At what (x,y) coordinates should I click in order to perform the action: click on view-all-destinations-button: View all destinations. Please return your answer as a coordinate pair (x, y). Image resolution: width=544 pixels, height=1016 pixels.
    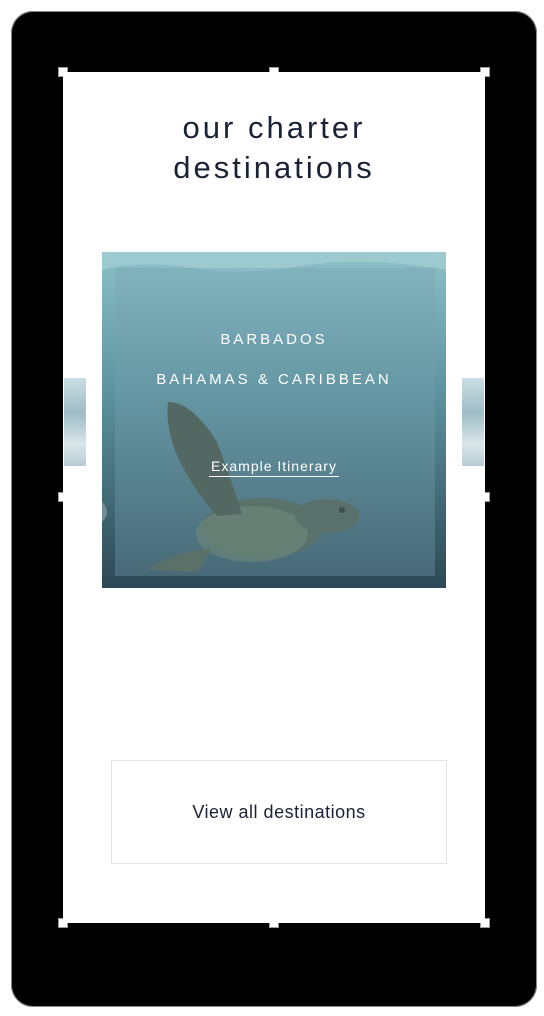
    Looking at the image, I should click on (279, 812).